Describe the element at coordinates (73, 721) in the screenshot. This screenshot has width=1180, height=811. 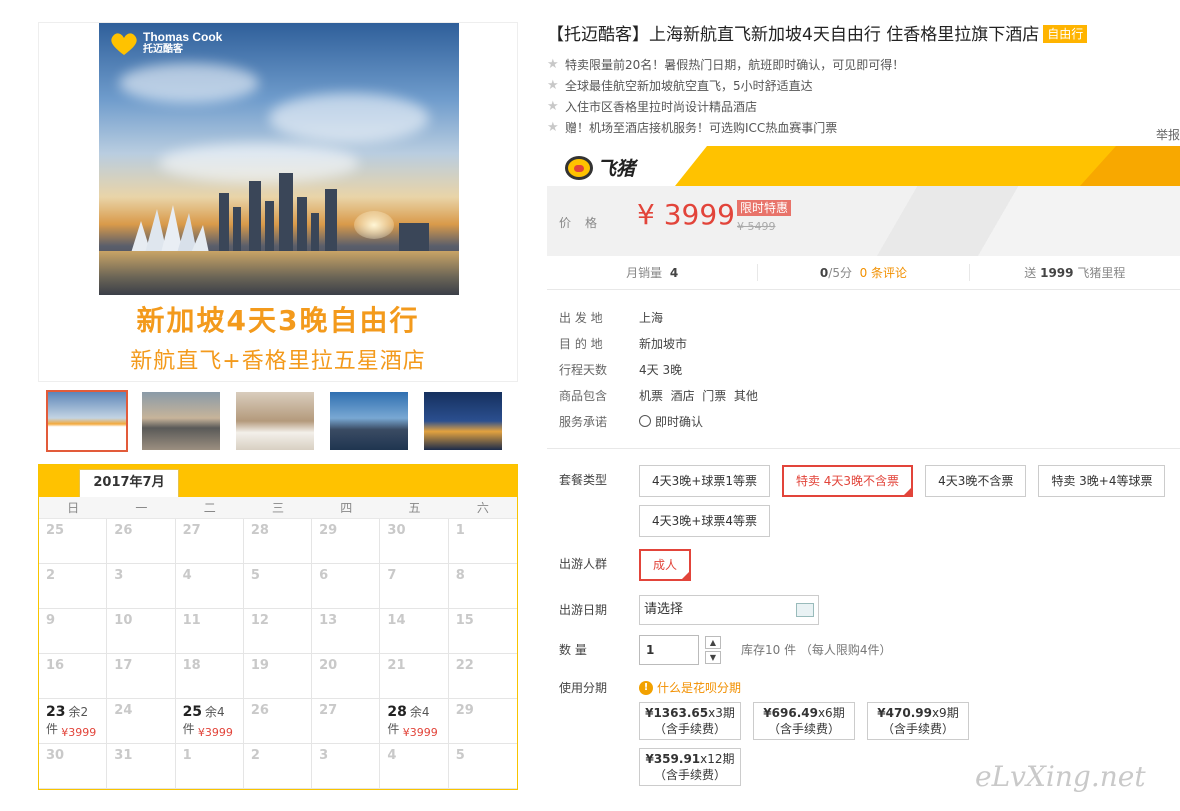
I see `calendar-day: 23 余2件 ¥3999` at that location.